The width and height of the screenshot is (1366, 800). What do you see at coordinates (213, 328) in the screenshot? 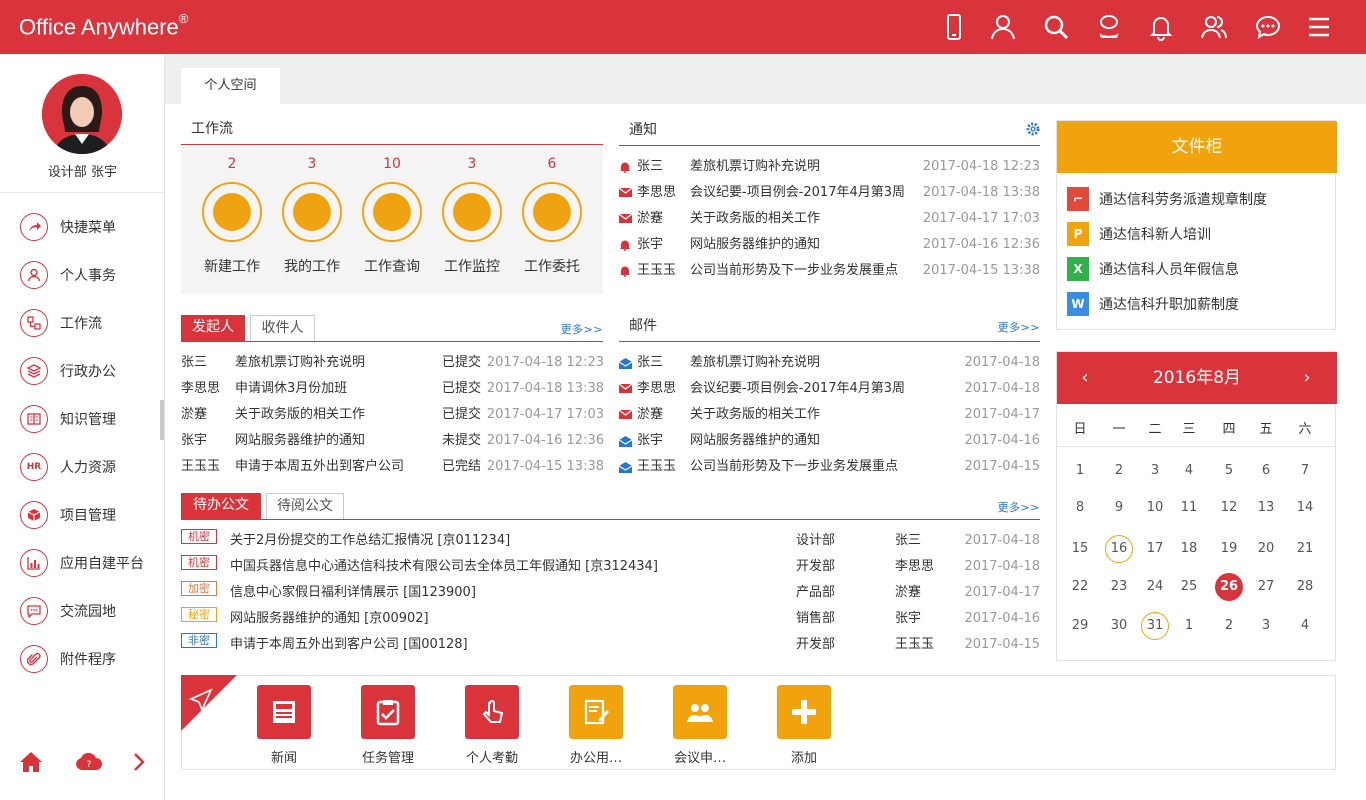
I see `tab-initiator: 发起人` at bounding box center [213, 328].